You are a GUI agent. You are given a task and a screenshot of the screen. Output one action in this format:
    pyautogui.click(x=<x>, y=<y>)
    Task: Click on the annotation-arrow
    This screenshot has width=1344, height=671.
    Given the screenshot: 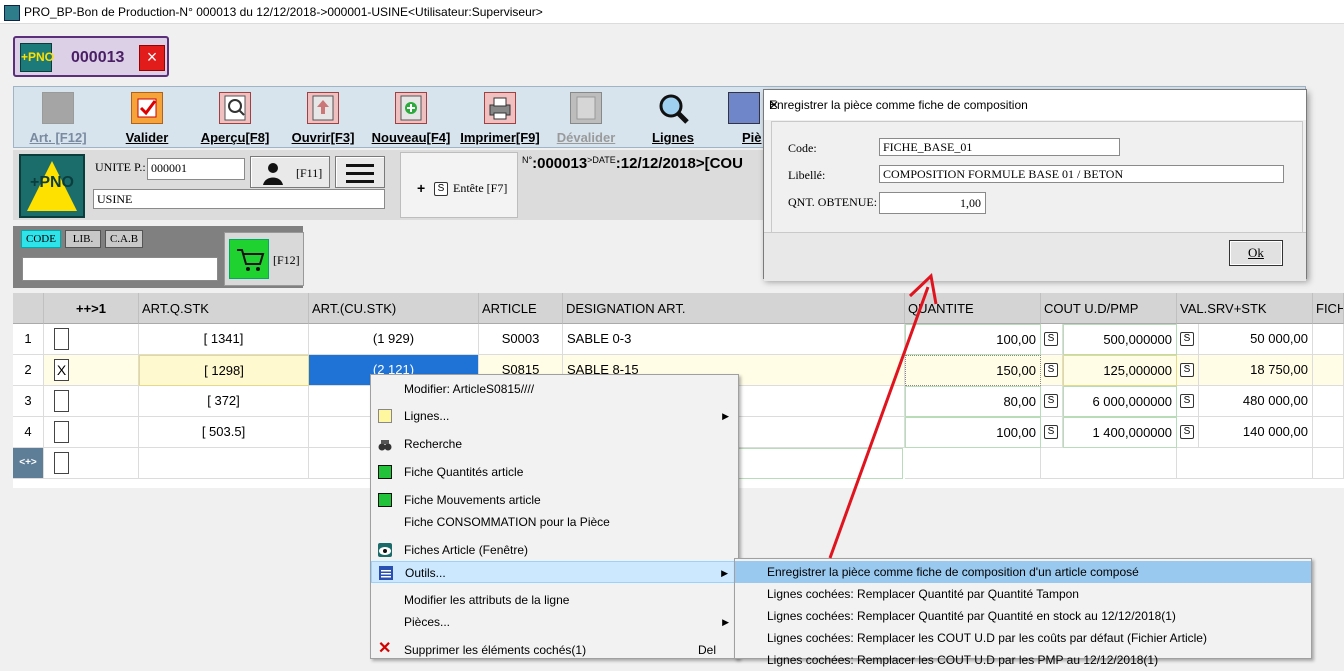 What is the action you would take?
    pyautogui.click(x=883, y=415)
    